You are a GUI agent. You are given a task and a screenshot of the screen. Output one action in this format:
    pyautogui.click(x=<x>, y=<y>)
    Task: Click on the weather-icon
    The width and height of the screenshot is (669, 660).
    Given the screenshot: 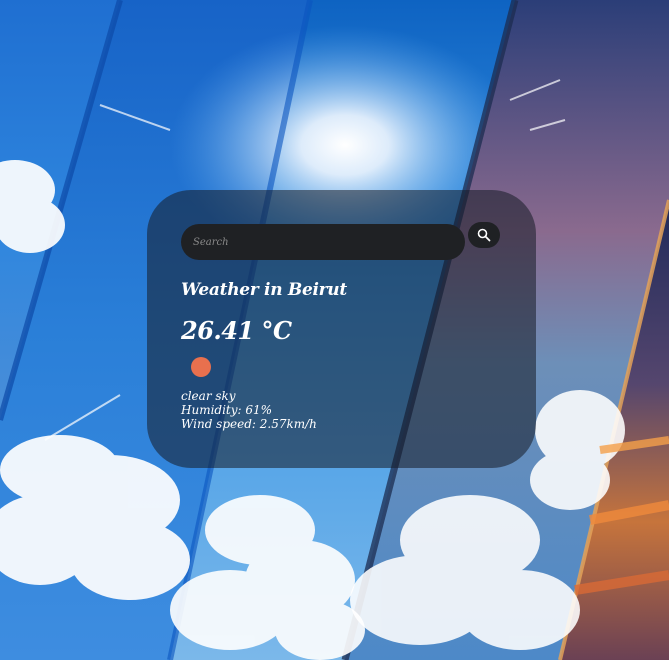 What is the action you would take?
    pyautogui.click(x=201, y=367)
    